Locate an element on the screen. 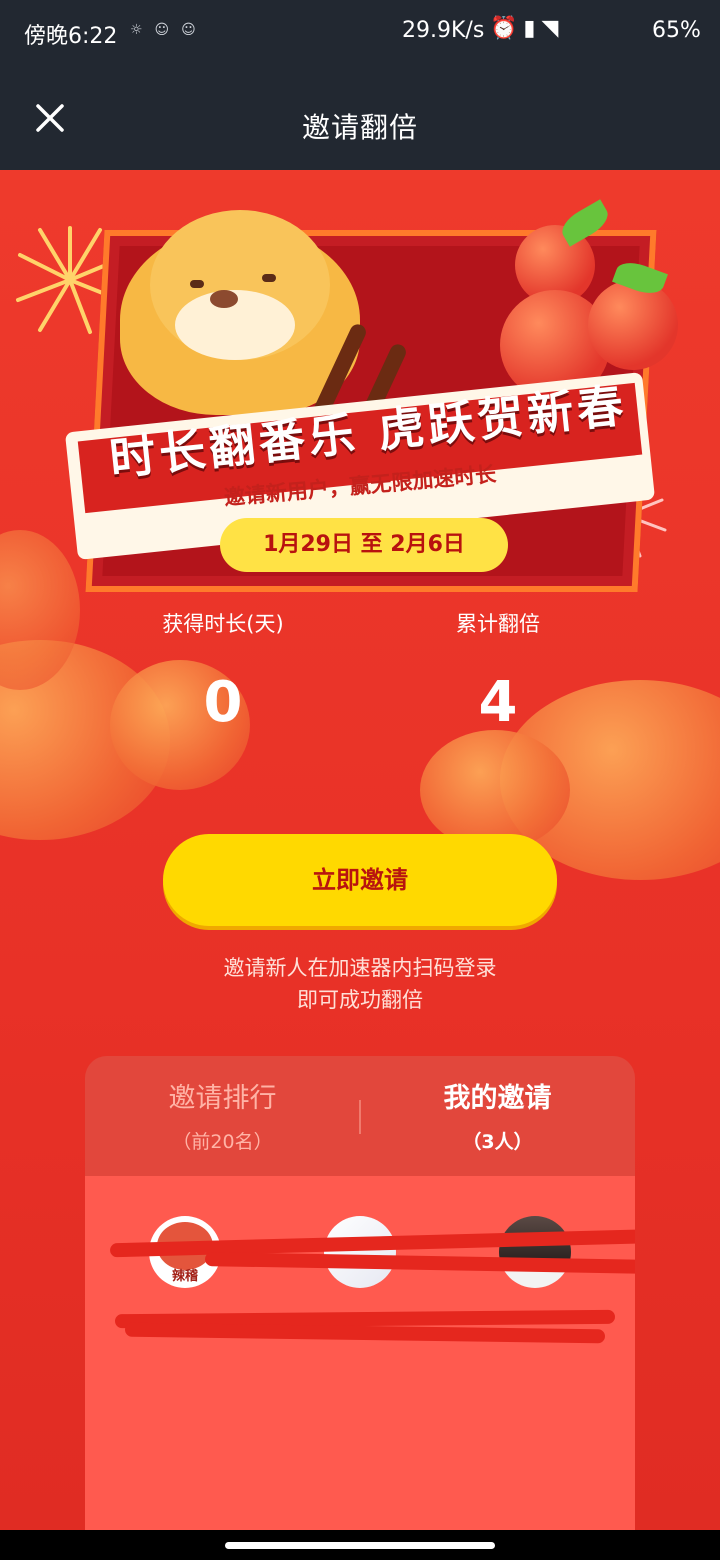  invite-hint-line1: 邀请新人在加速器内扫码登录 is located at coordinates (360, 968).